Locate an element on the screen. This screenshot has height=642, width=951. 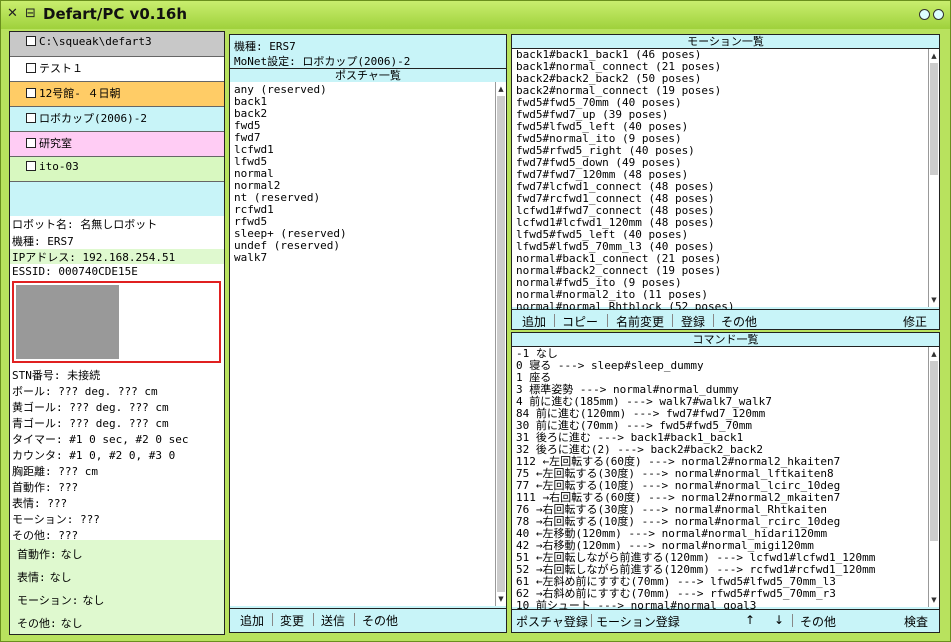
motion-copy-button: コピー is located at coordinates (580, 321).